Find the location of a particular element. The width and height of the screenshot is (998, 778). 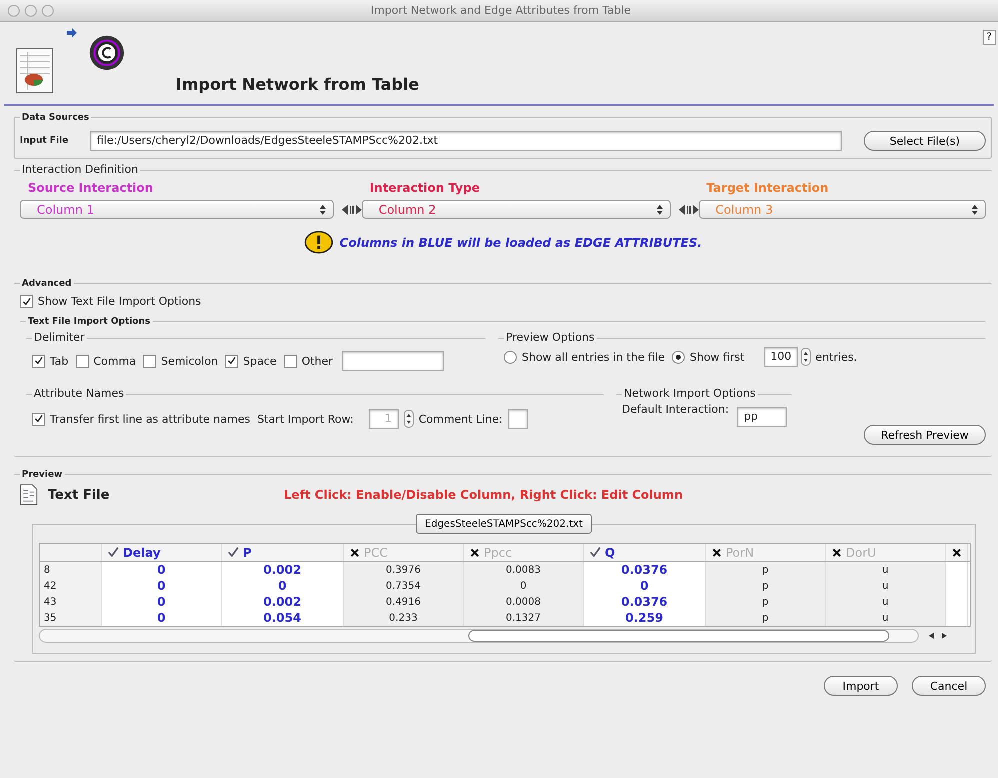

section-label: Text File Import Options is located at coordinates (89, 322).